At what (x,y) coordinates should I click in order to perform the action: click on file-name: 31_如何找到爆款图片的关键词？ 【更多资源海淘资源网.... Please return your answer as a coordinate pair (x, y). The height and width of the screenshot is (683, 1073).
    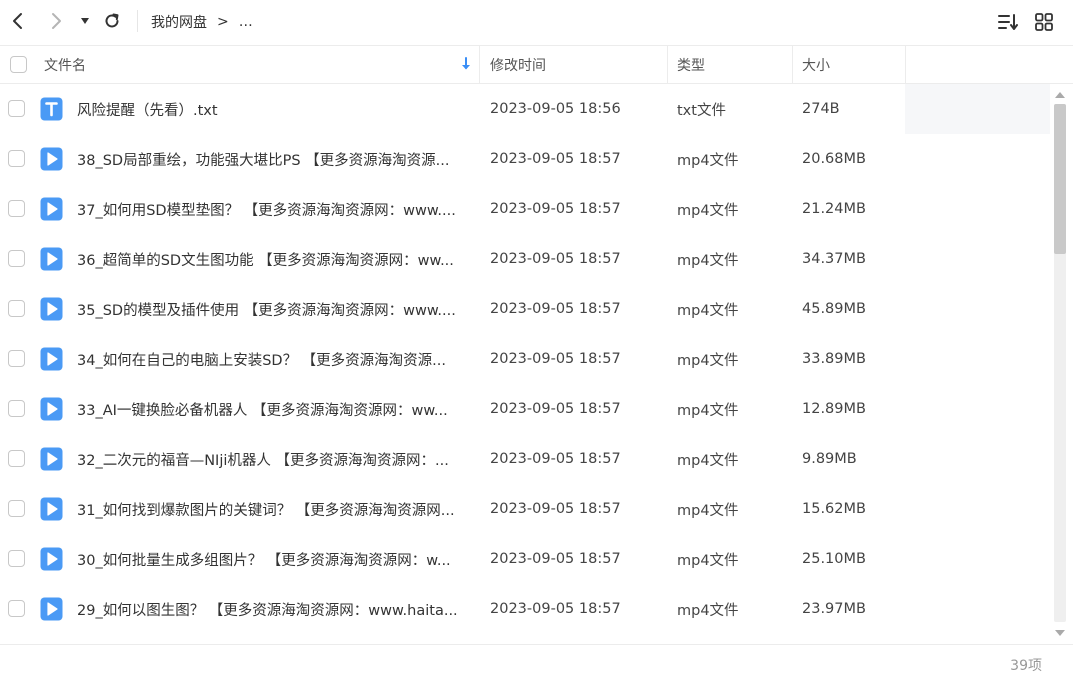
    Looking at the image, I should click on (266, 510).